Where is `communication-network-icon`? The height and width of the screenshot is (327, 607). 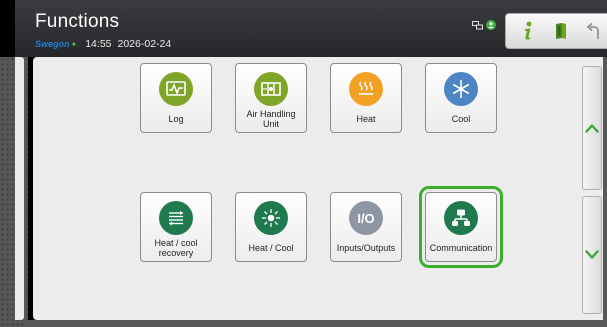 communication-network-icon is located at coordinates (461, 218).